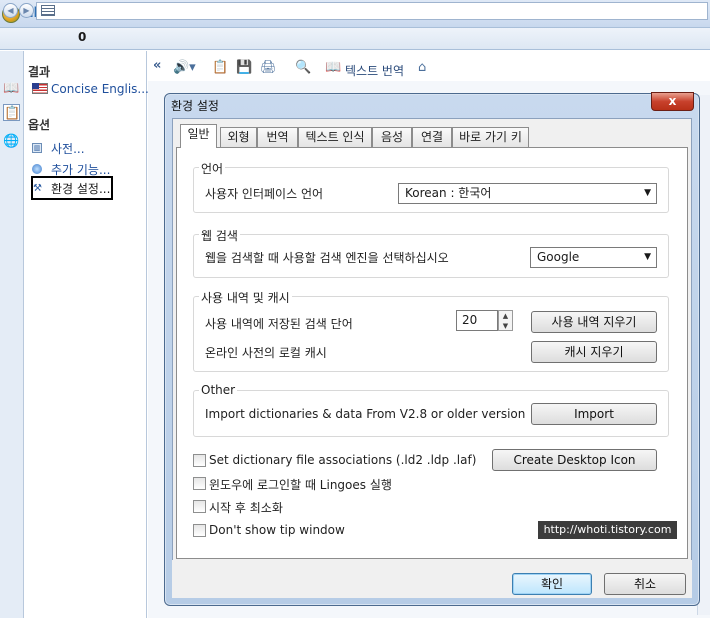  Describe the element at coordinates (220, 67) in the screenshot. I see `copy-icon: 📋` at that location.